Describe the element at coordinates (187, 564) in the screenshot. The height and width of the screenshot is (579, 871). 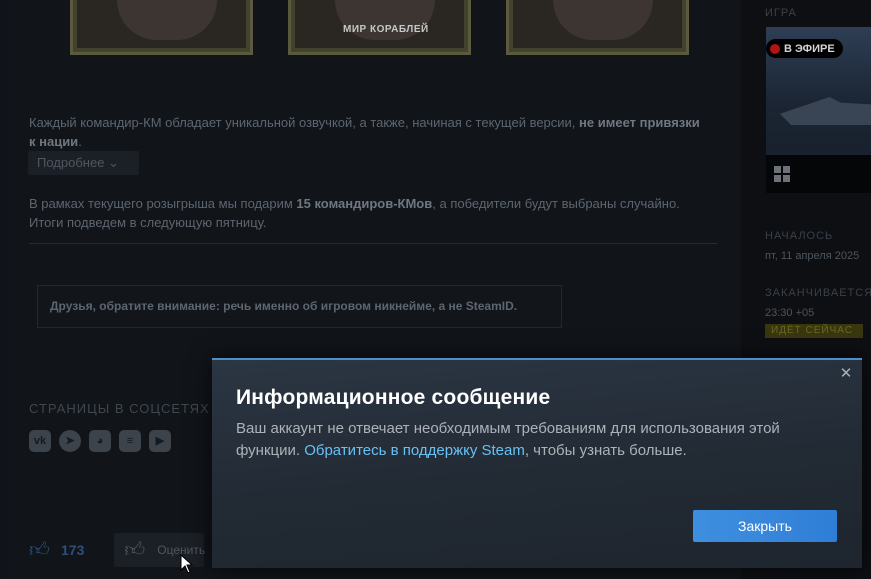
I see `mouse-cursor-icon` at that location.